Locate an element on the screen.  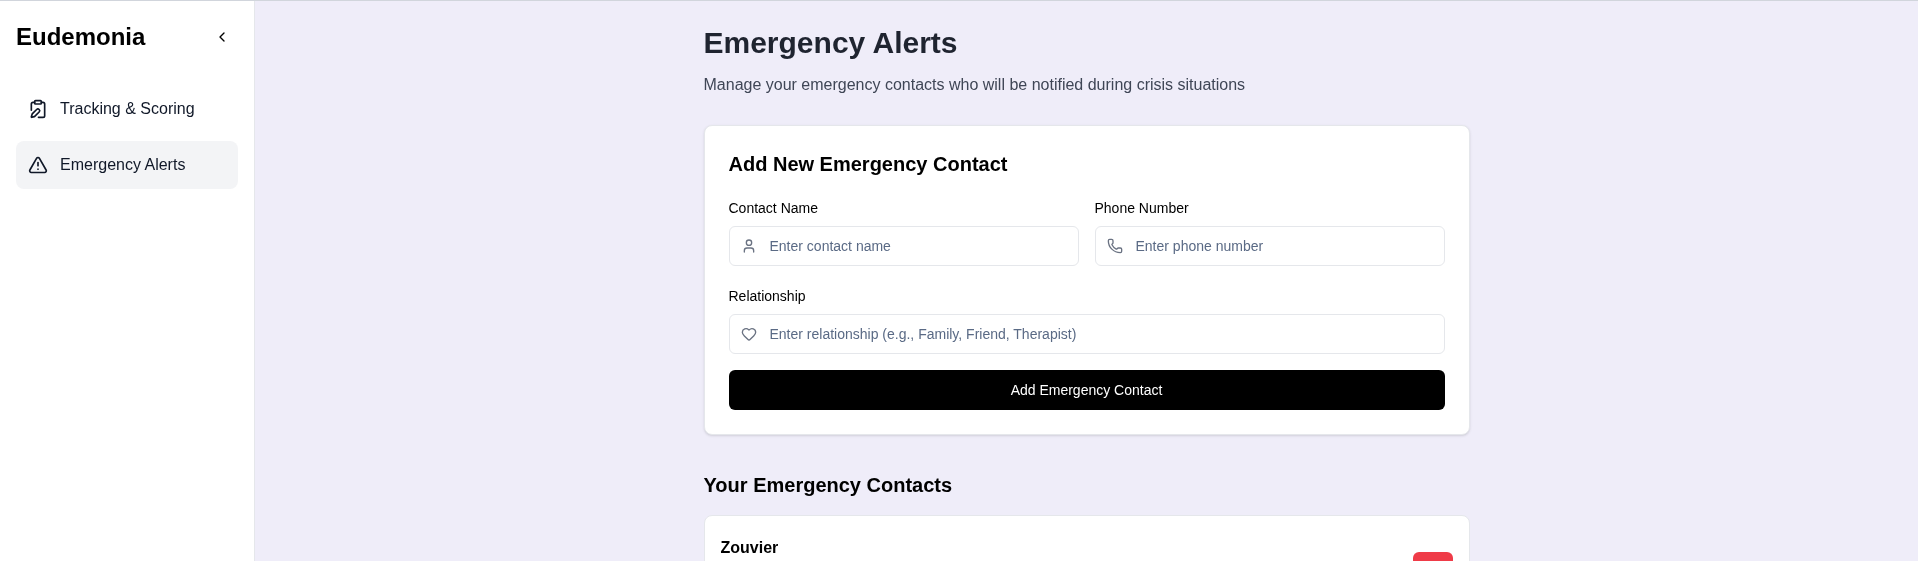
field-label: Phone Number is located at coordinates (1142, 208).